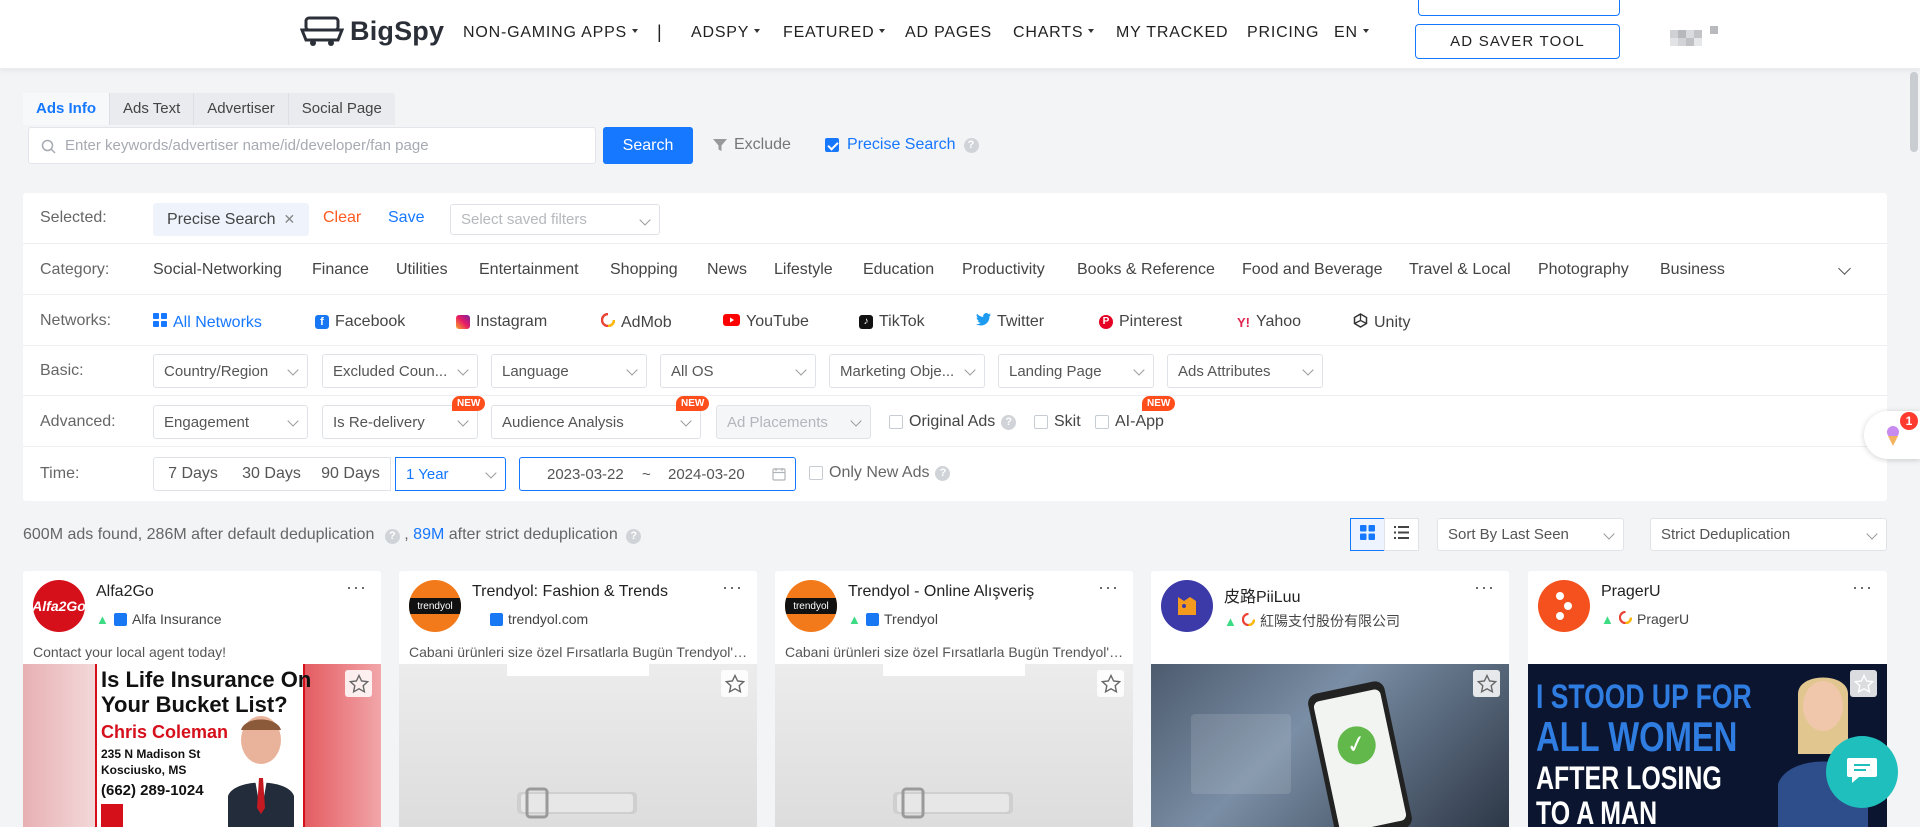  I want to click on card-title: Trendyol: Fashion & Trends, so click(570, 592).